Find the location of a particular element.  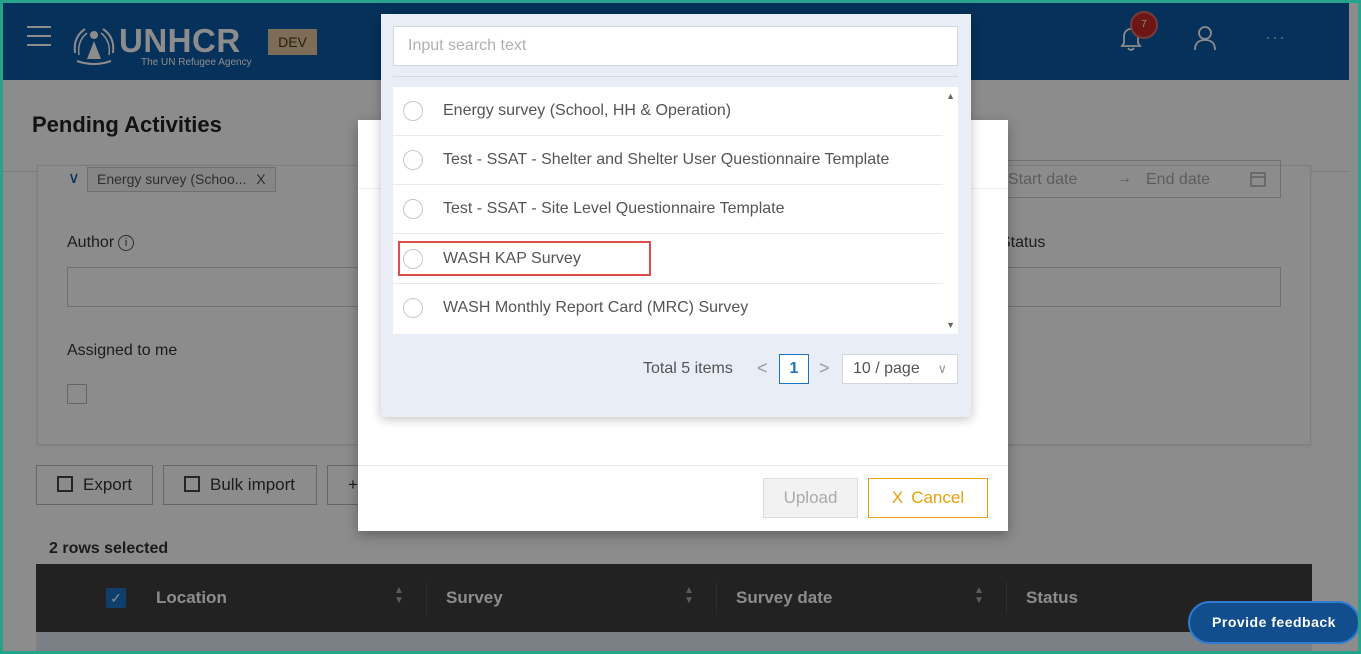

cancel-label: Cancel is located at coordinates (938, 497).